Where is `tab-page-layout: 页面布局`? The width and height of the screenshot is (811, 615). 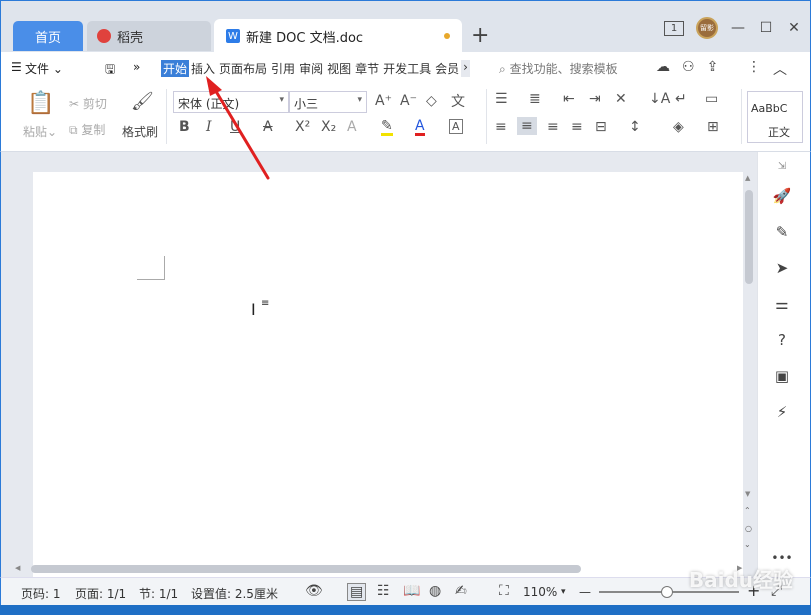
tab-page-layout: 页面布局 is located at coordinates (243, 68).